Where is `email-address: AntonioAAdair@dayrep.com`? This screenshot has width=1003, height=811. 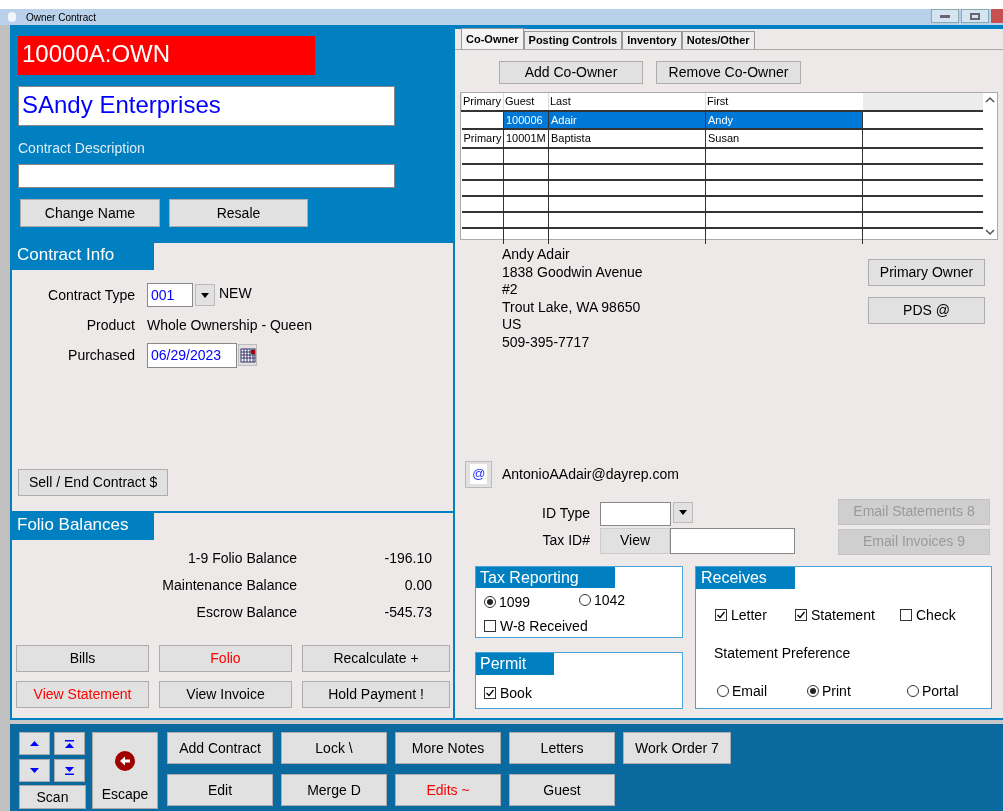 email-address: AntonioAAdair@dayrep.com is located at coordinates (590, 474).